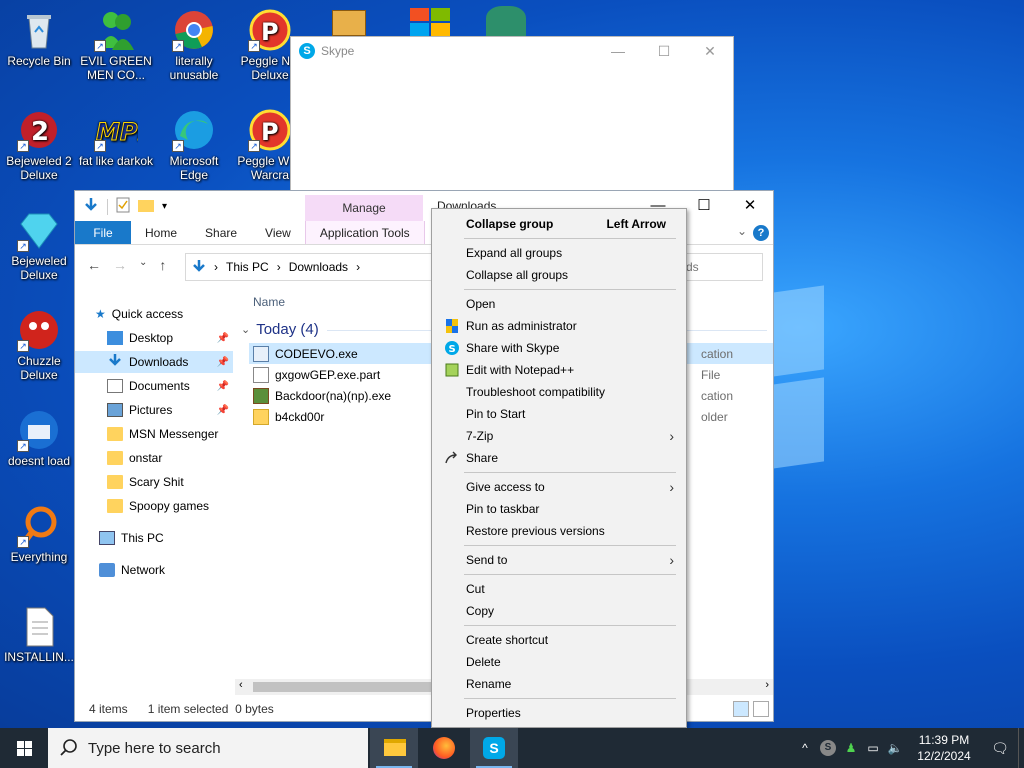 This screenshot has height=768, width=1024. What do you see at coordinates (120, 265) in the screenshot?
I see `forward-arrow-icon: →` at bounding box center [120, 265].